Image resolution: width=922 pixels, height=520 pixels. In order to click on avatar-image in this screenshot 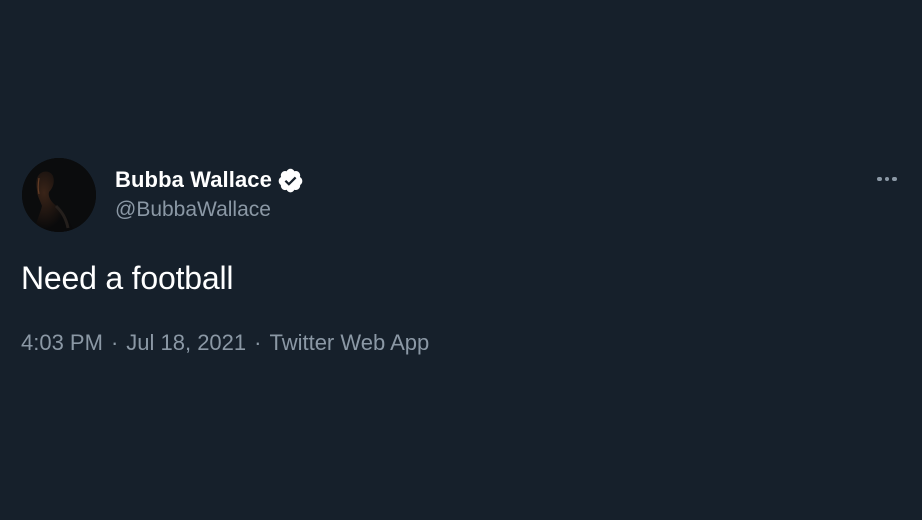, I will do `click(59, 195)`.